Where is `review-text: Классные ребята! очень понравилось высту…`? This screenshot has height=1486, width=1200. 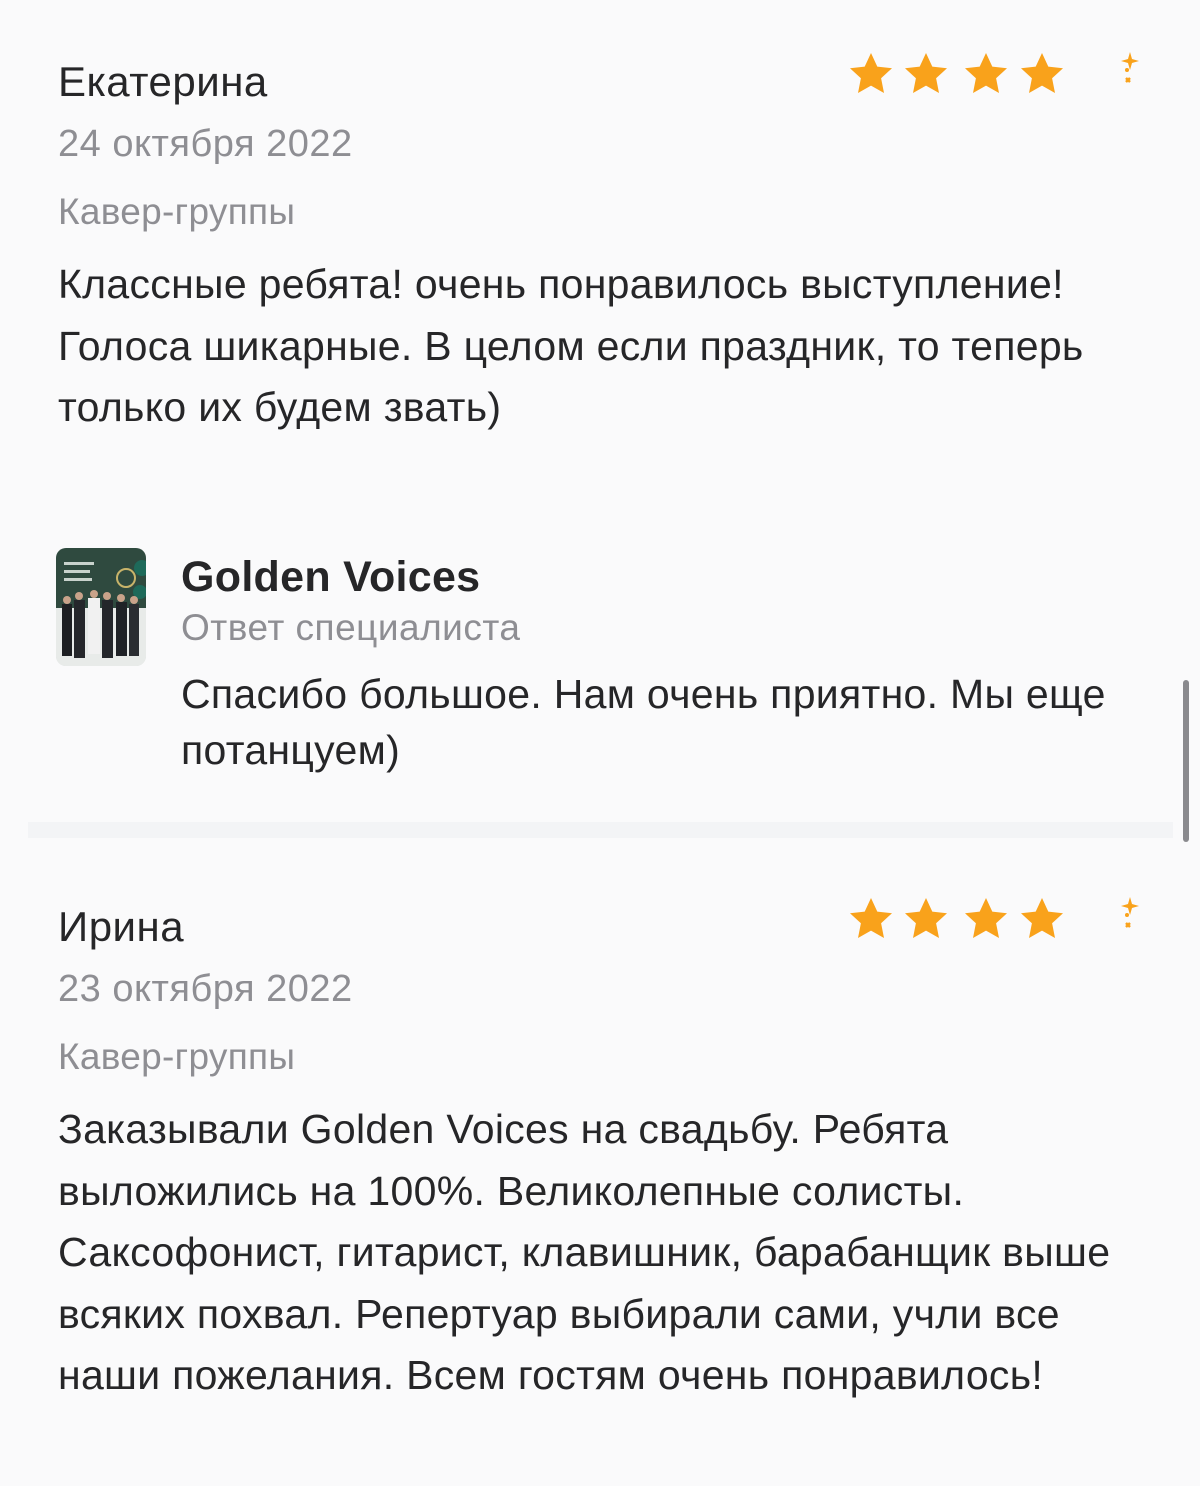 review-text: Классные ребята! очень понравилось высту… is located at coordinates (571, 345).